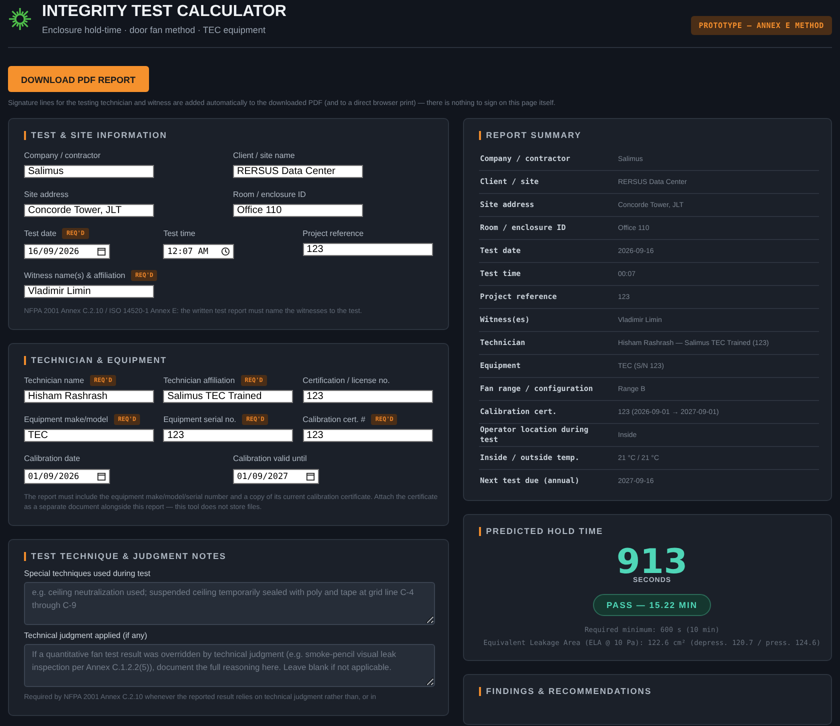 This screenshot has width=840, height=726. Describe the element at coordinates (40, 233) in the screenshot. I see `field-label: Test date` at that location.